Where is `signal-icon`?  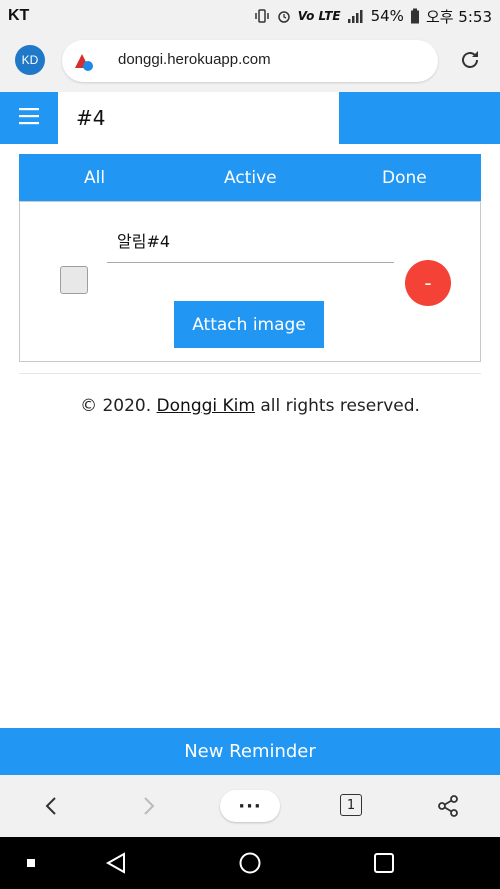
signal-icon is located at coordinates (356, 16).